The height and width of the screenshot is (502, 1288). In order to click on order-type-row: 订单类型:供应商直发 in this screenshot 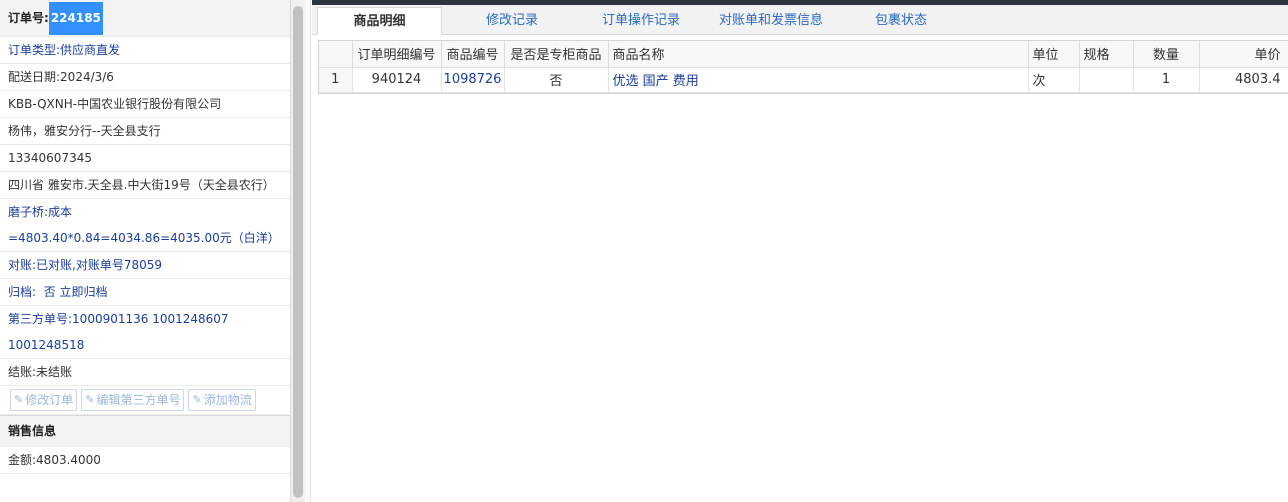, I will do `click(145, 50)`.